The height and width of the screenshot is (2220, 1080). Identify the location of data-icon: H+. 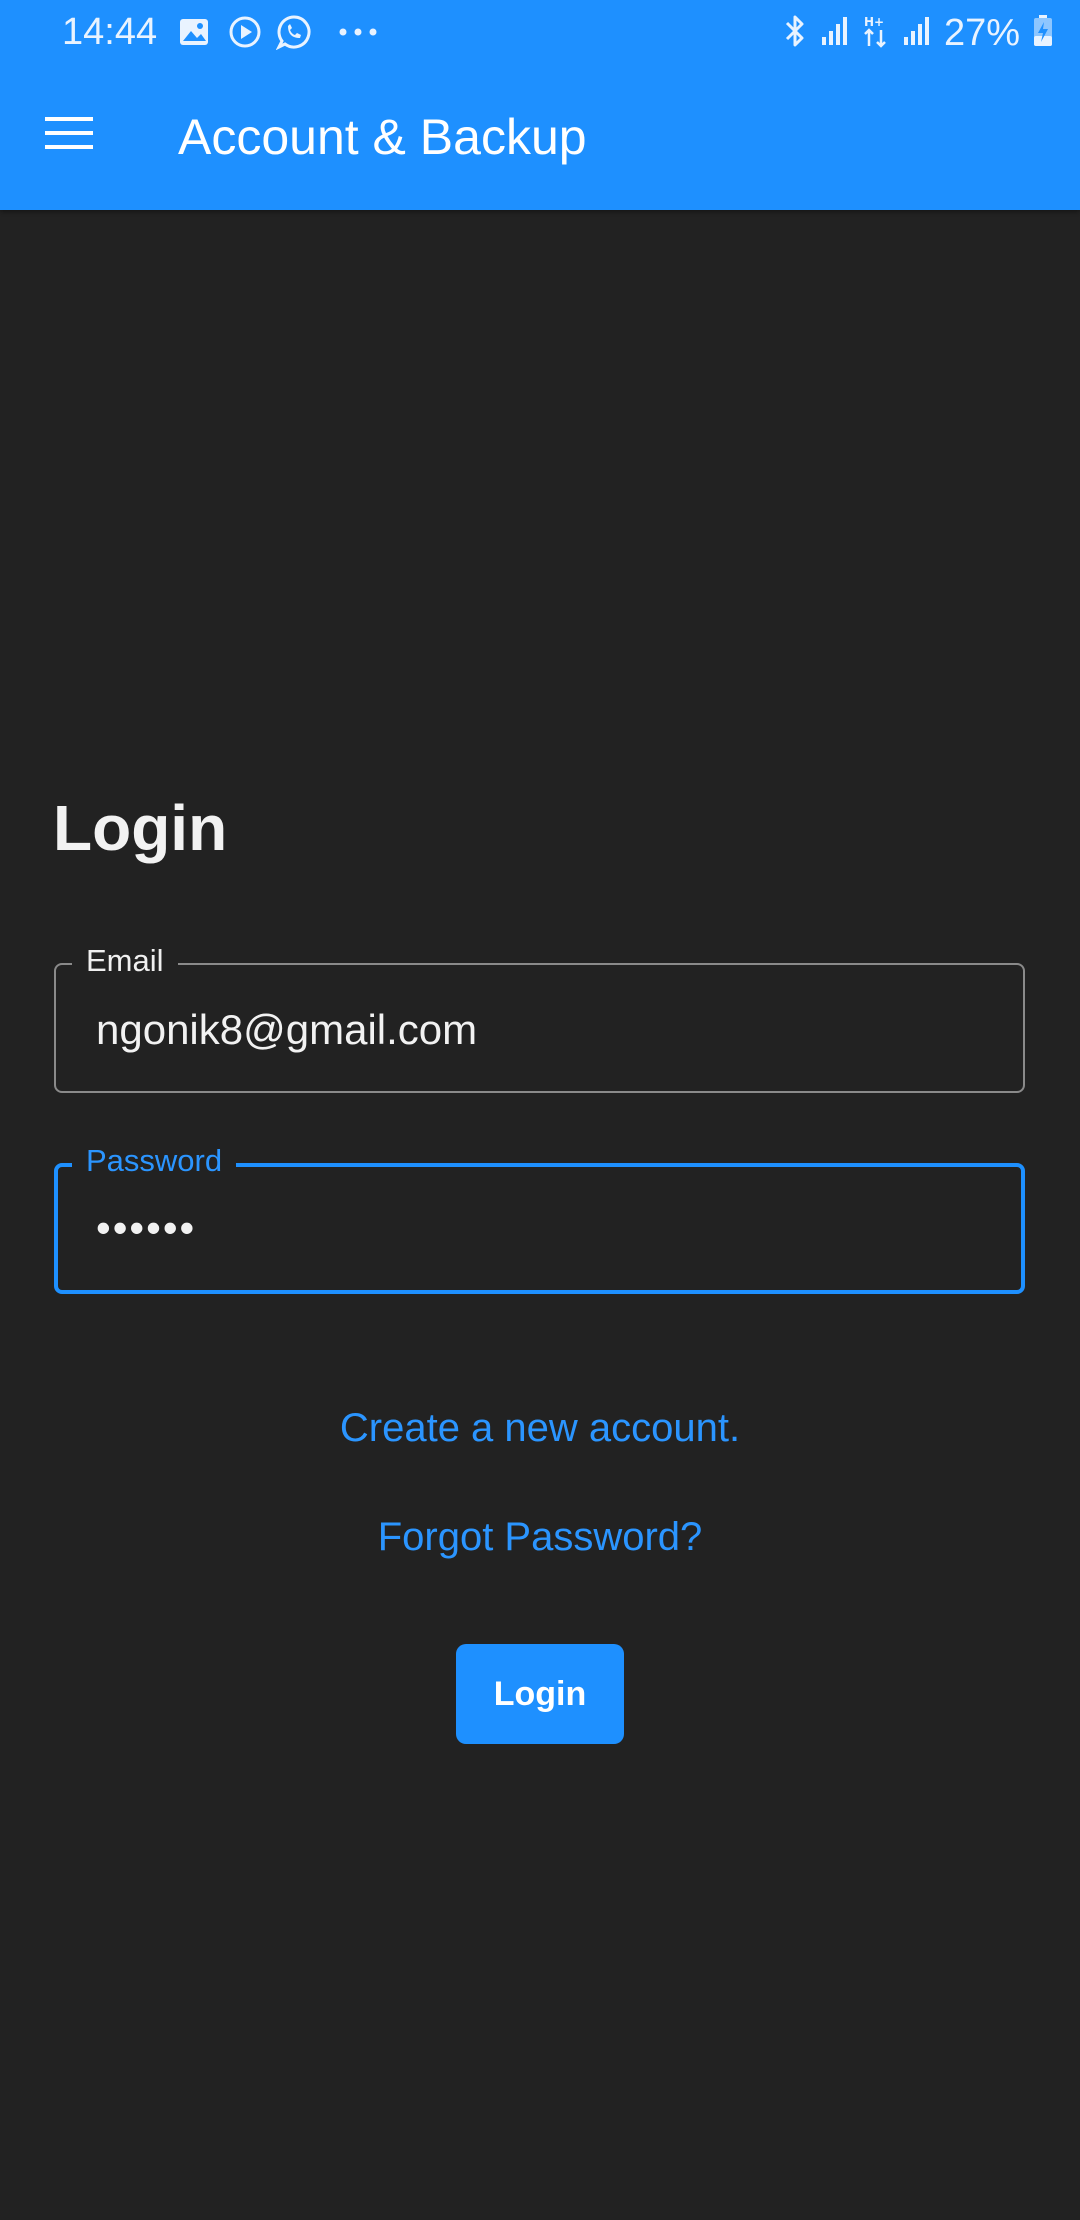
(876, 33).